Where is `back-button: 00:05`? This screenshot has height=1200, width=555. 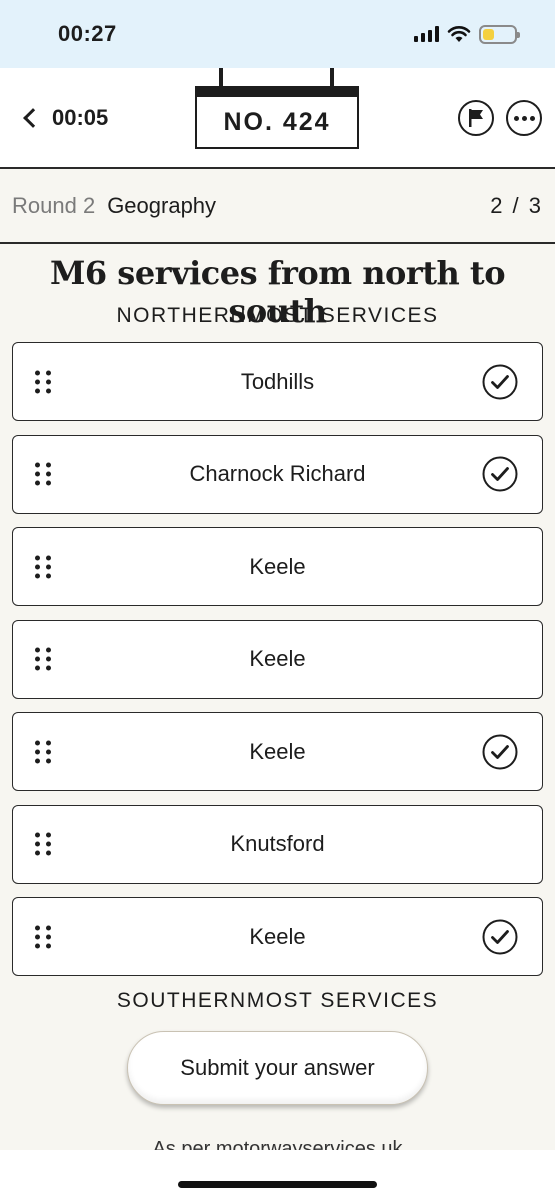 back-button: 00:05 is located at coordinates (63, 118).